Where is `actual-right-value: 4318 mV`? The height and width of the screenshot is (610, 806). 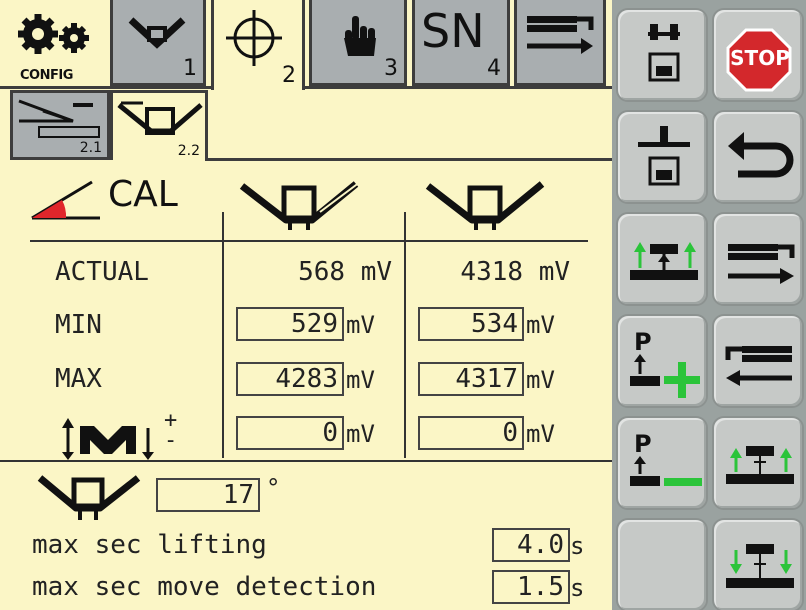 actual-right-value: 4318 mV is located at coordinates (515, 272).